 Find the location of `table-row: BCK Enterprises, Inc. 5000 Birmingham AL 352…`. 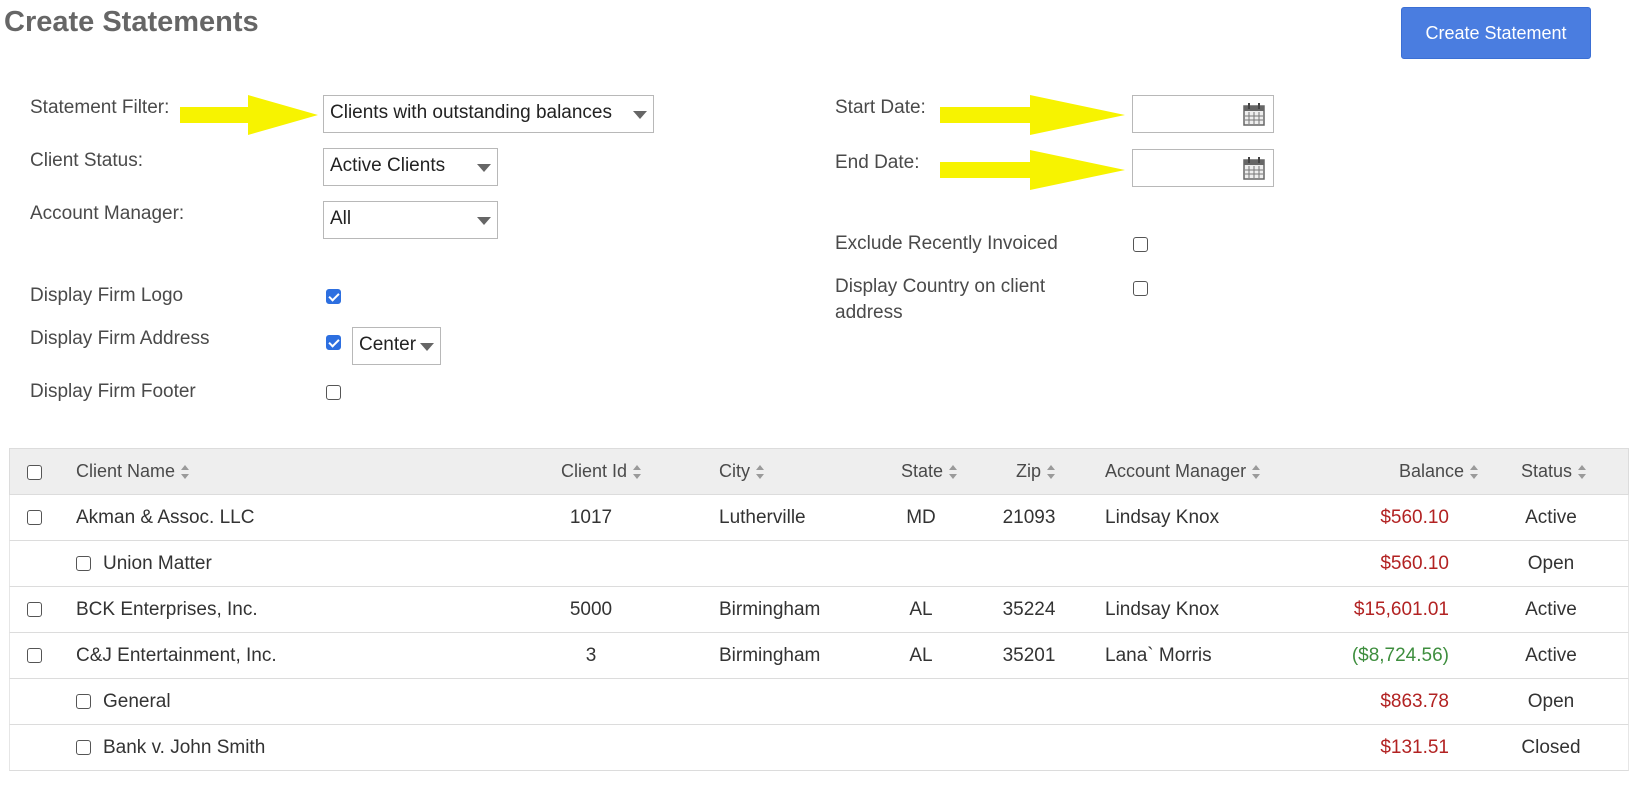

table-row: BCK Enterprises, Inc. 5000 Birmingham AL 352… is located at coordinates (819, 610).